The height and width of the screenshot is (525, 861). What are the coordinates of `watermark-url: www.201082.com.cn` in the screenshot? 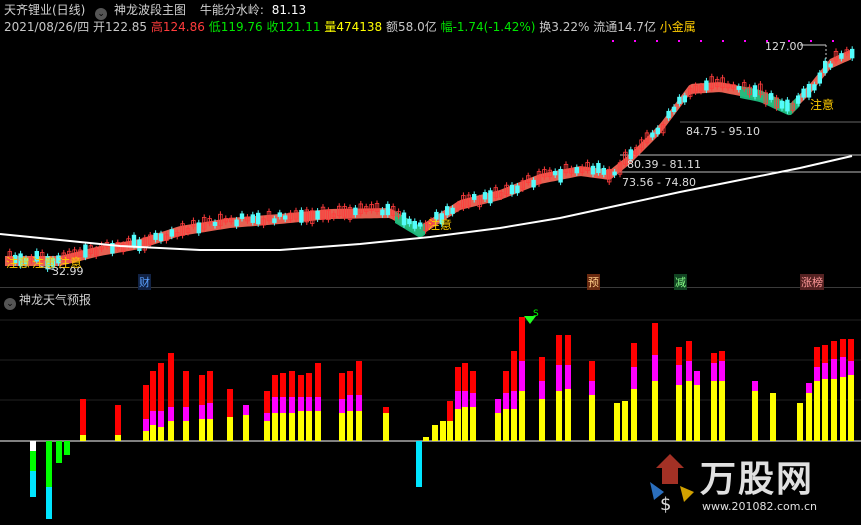 It's located at (759, 506).